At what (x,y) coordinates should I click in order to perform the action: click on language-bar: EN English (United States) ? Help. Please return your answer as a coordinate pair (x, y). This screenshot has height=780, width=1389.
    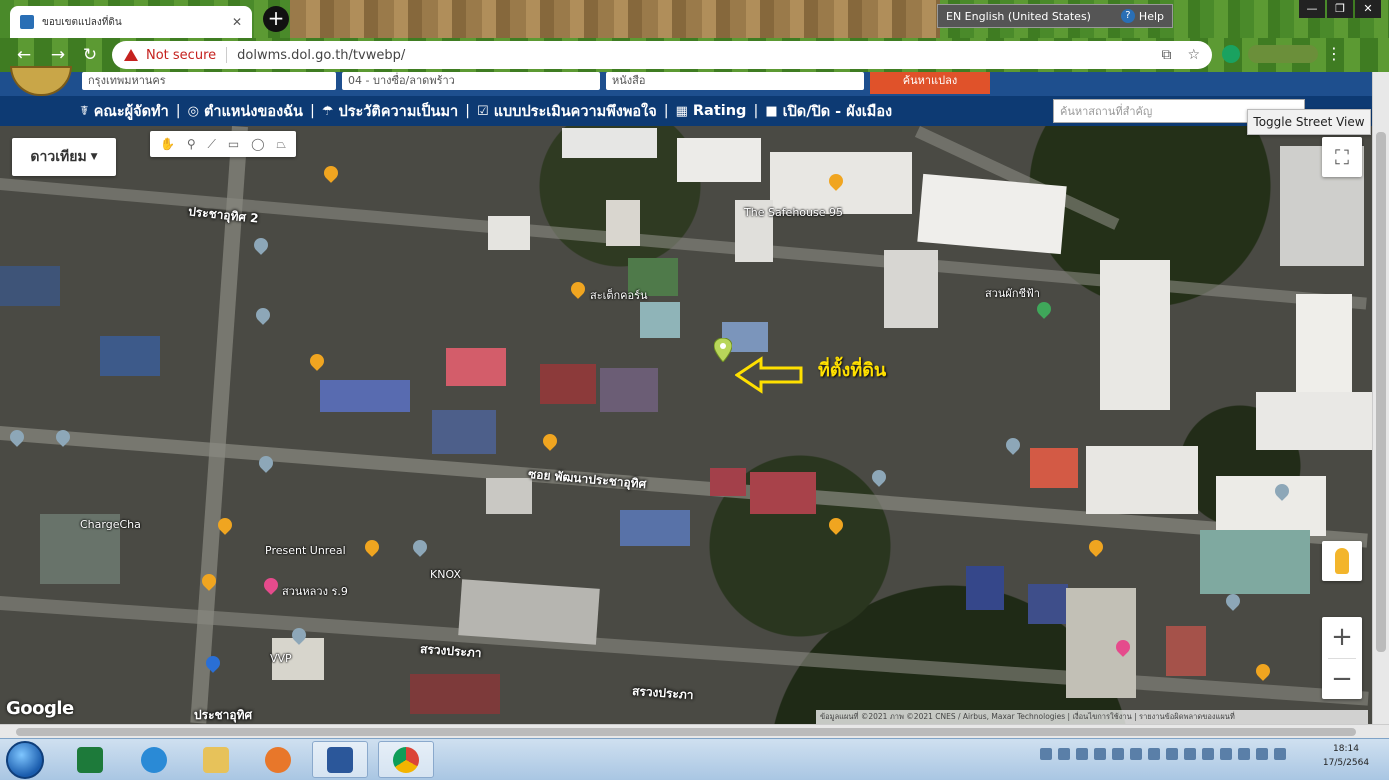
    Looking at the image, I should click on (1055, 16).